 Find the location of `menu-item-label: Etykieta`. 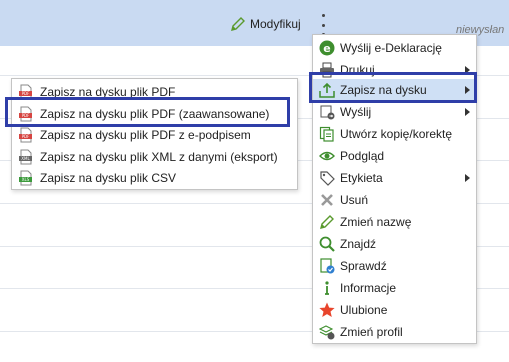

menu-item-label: Etykieta is located at coordinates (394, 178).